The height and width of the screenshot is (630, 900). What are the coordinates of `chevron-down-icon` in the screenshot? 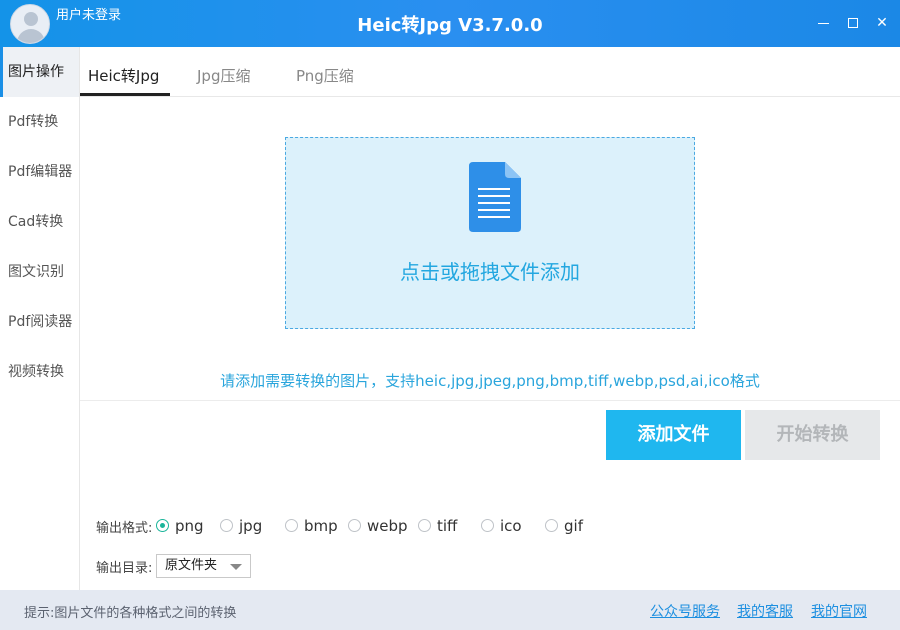 It's located at (236, 567).